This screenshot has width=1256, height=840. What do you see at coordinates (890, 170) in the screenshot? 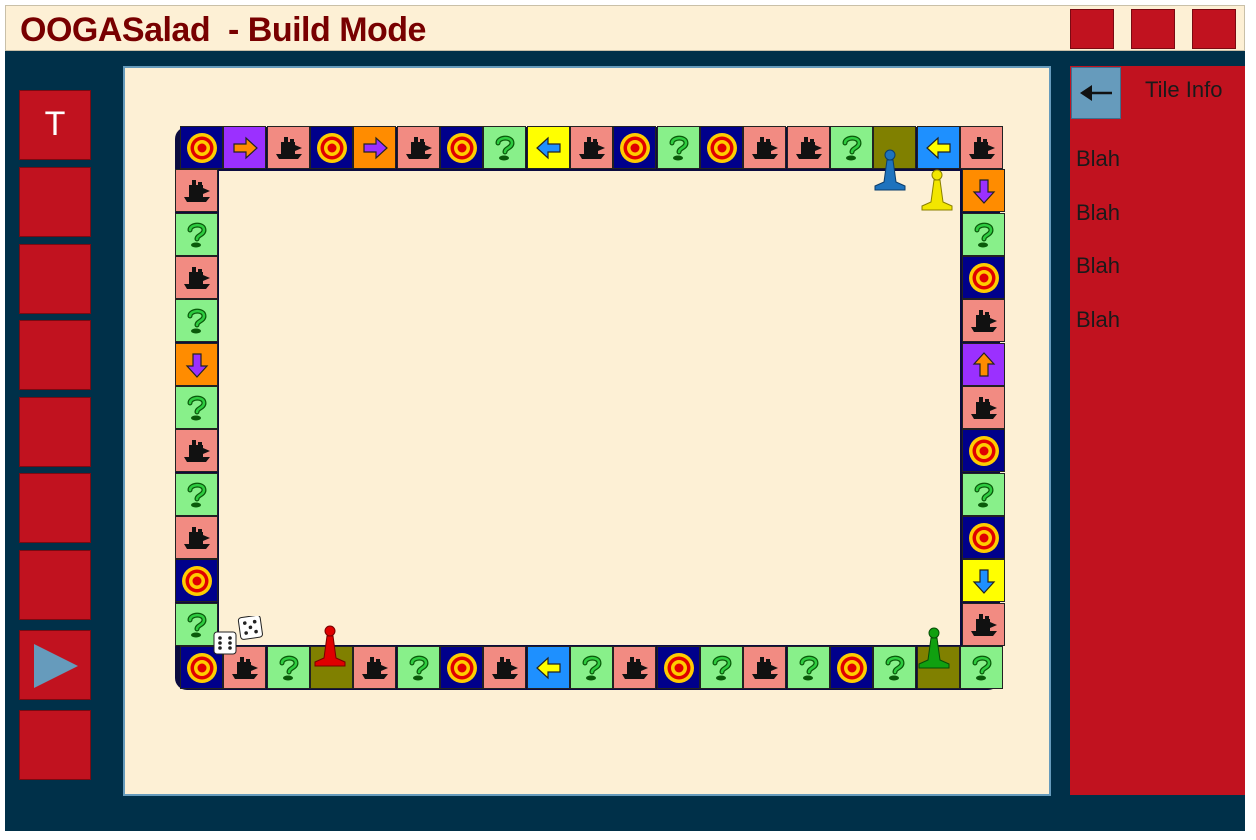
I see `blue-pawn` at bounding box center [890, 170].